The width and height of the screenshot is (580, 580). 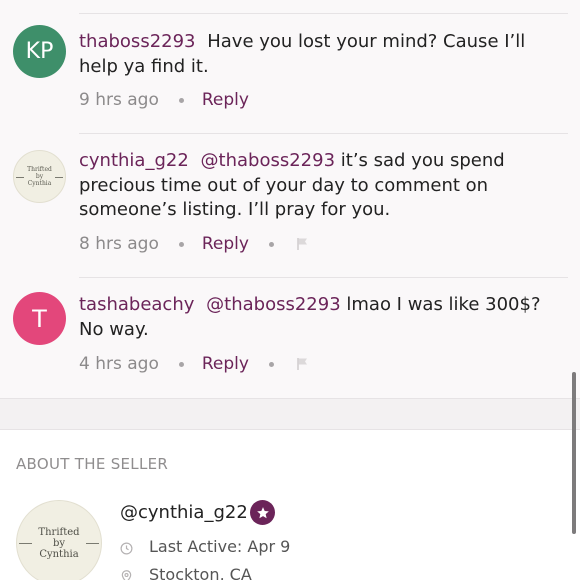 I want to click on seller-avatar: Thrifted by Cynthia, so click(x=59, y=540).